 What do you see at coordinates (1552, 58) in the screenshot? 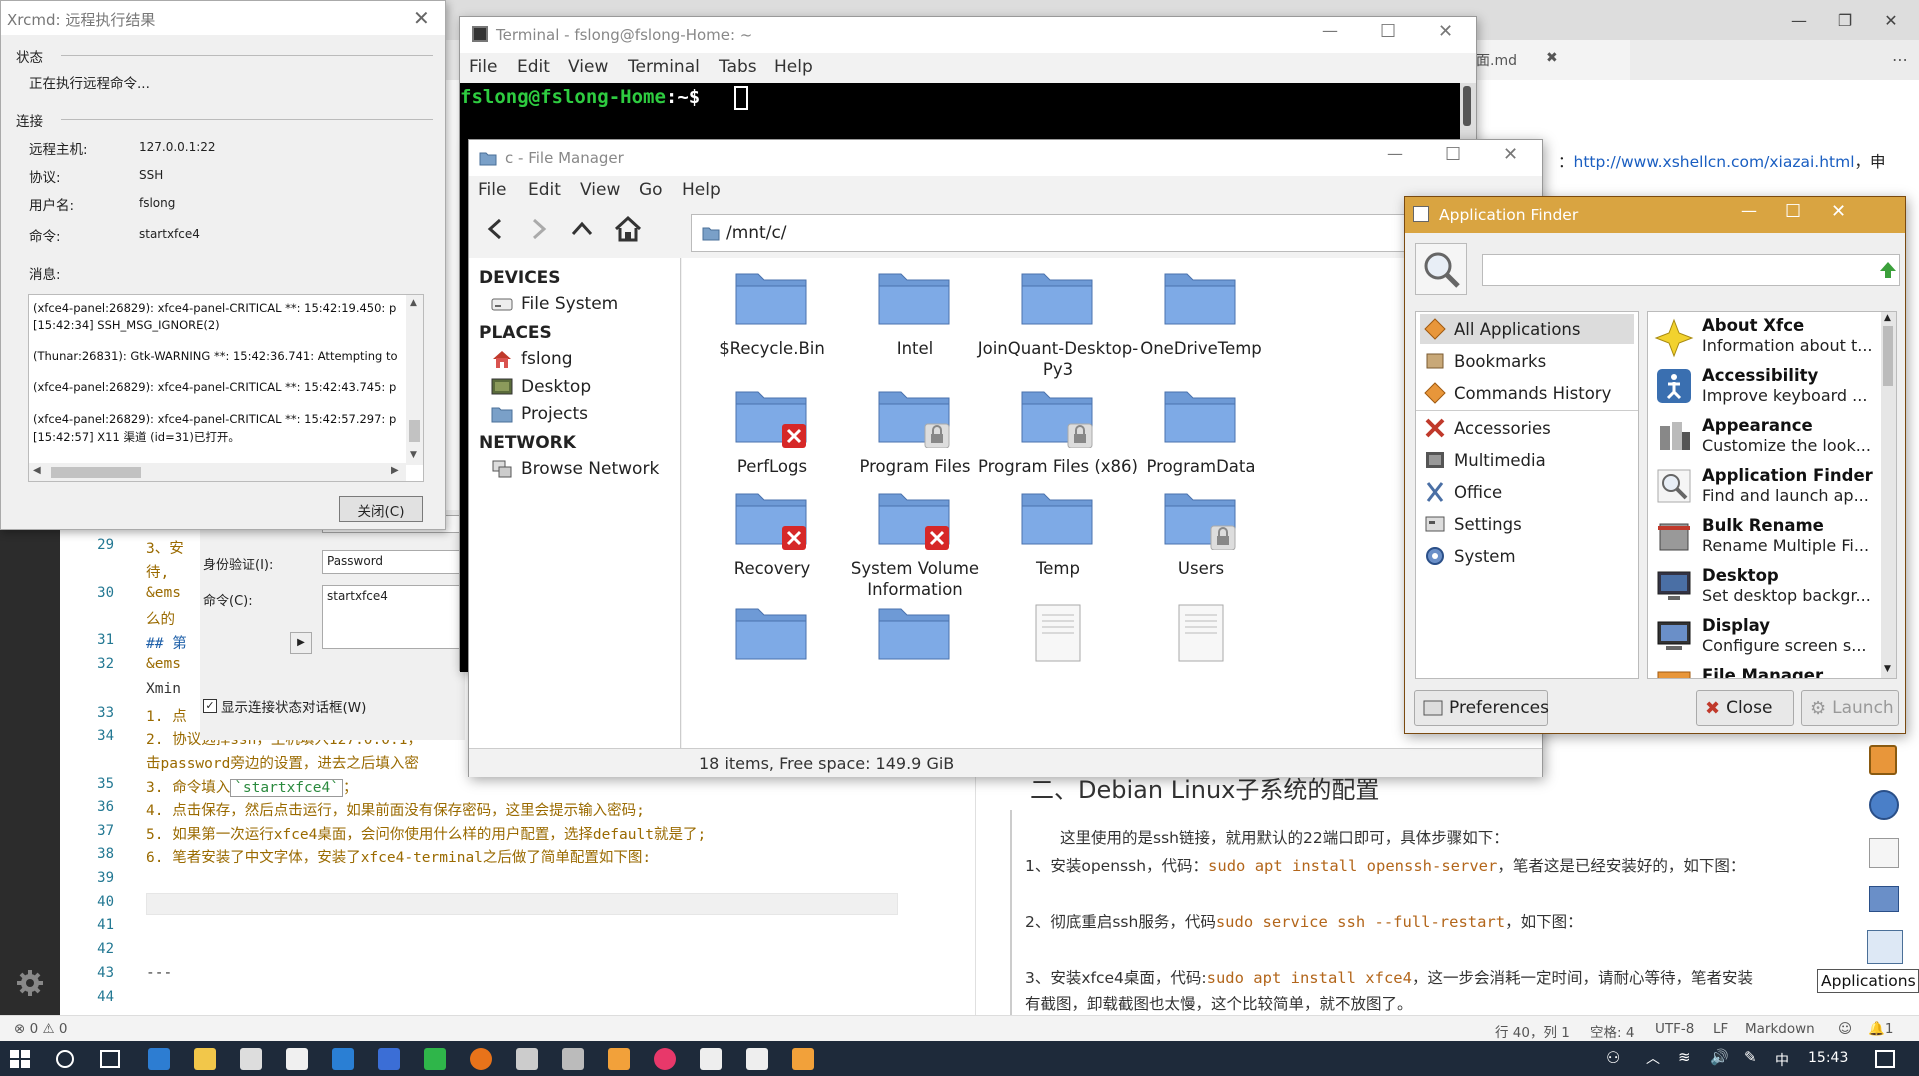
I see `tab-close-icon: ✖` at bounding box center [1552, 58].